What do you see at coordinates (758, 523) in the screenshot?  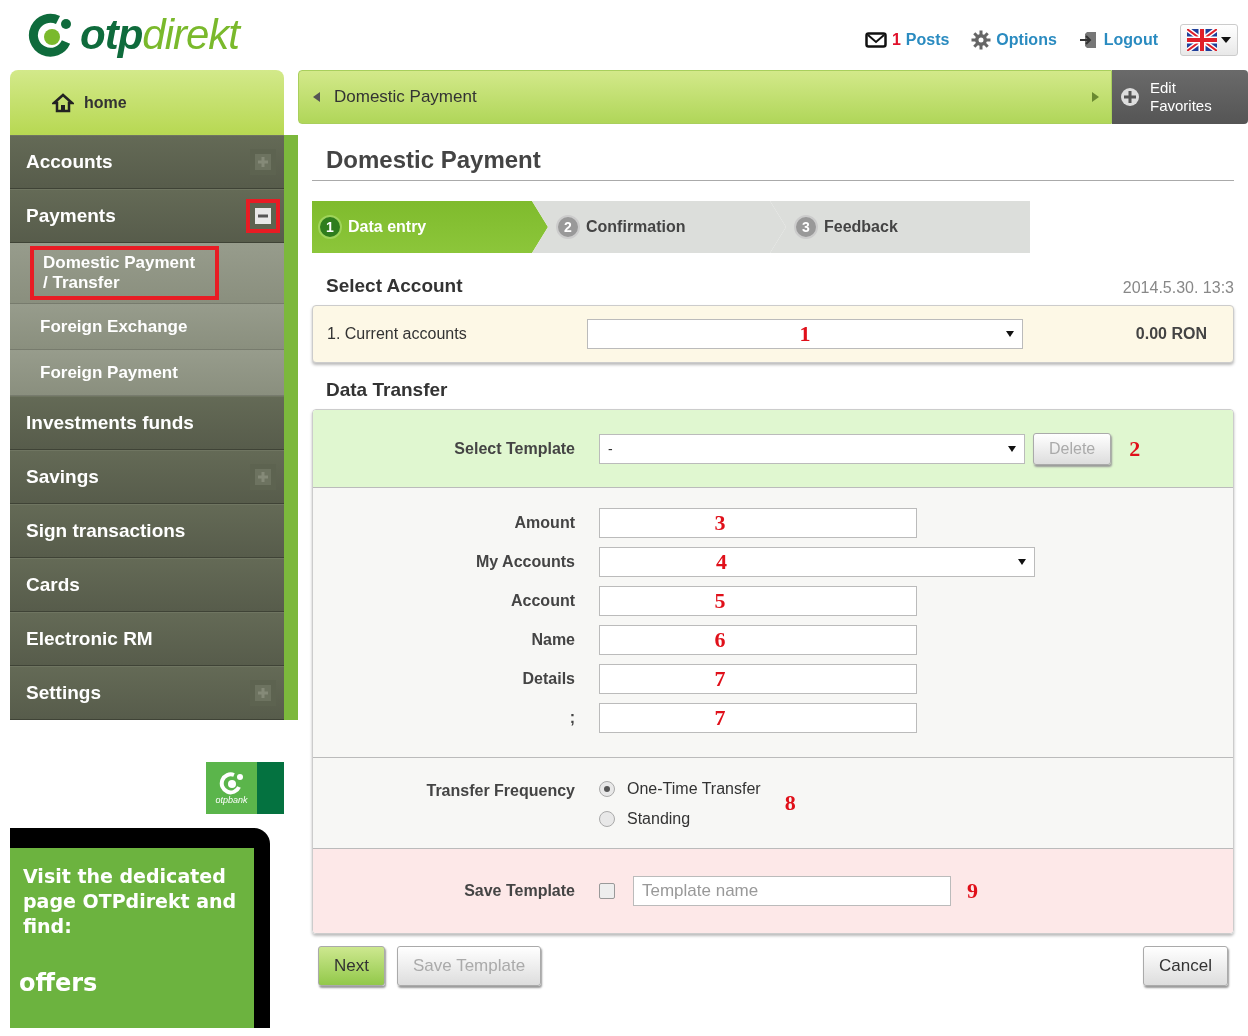 I see `input-field: 3` at bounding box center [758, 523].